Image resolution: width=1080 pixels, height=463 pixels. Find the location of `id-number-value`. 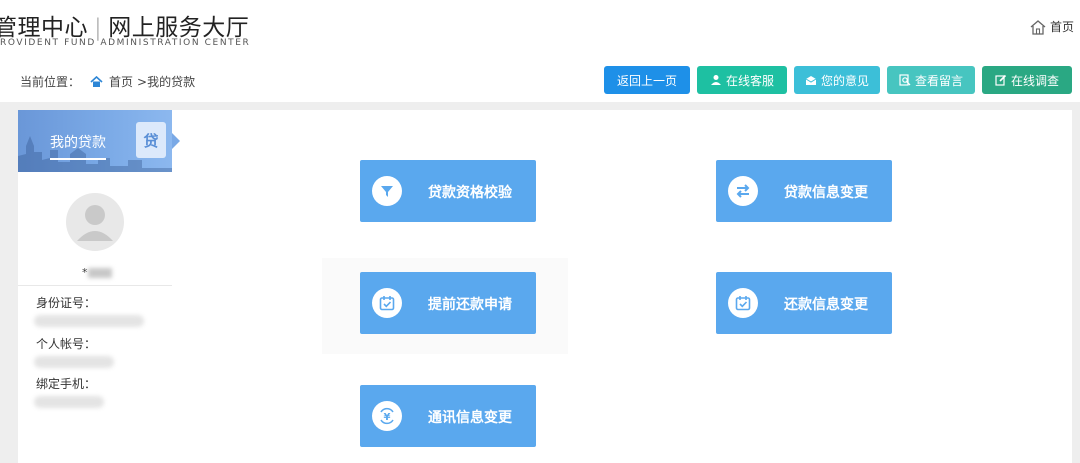

id-number-value is located at coordinates (89, 321).